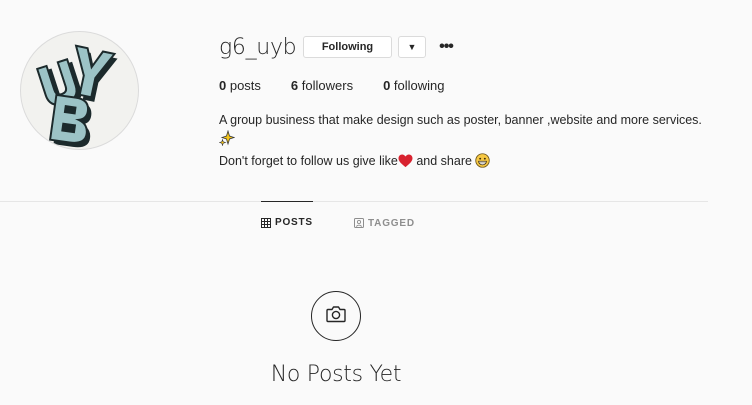 Image resolution: width=752 pixels, height=405 pixels. I want to click on posts-label: posts, so click(243, 85).